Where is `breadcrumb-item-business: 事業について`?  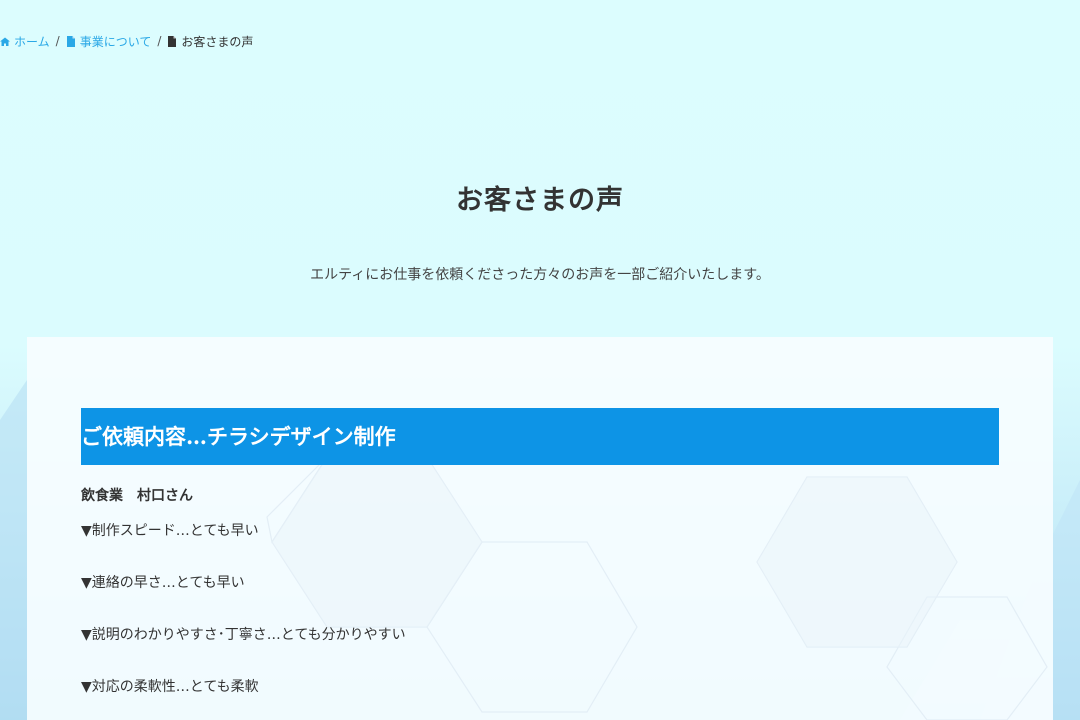
breadcrumb-item-business: 事業について is located at coordinates (109, 41).